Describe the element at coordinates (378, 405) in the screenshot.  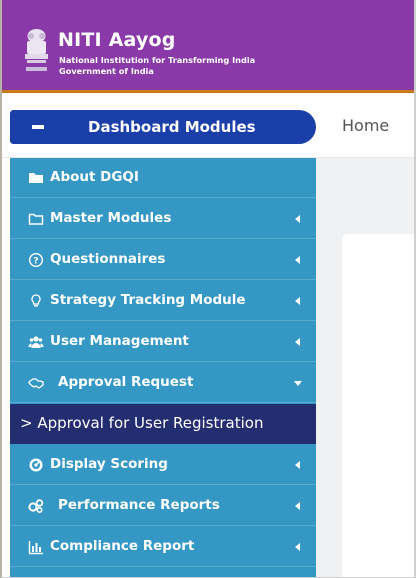
I see `content-card` at that location.